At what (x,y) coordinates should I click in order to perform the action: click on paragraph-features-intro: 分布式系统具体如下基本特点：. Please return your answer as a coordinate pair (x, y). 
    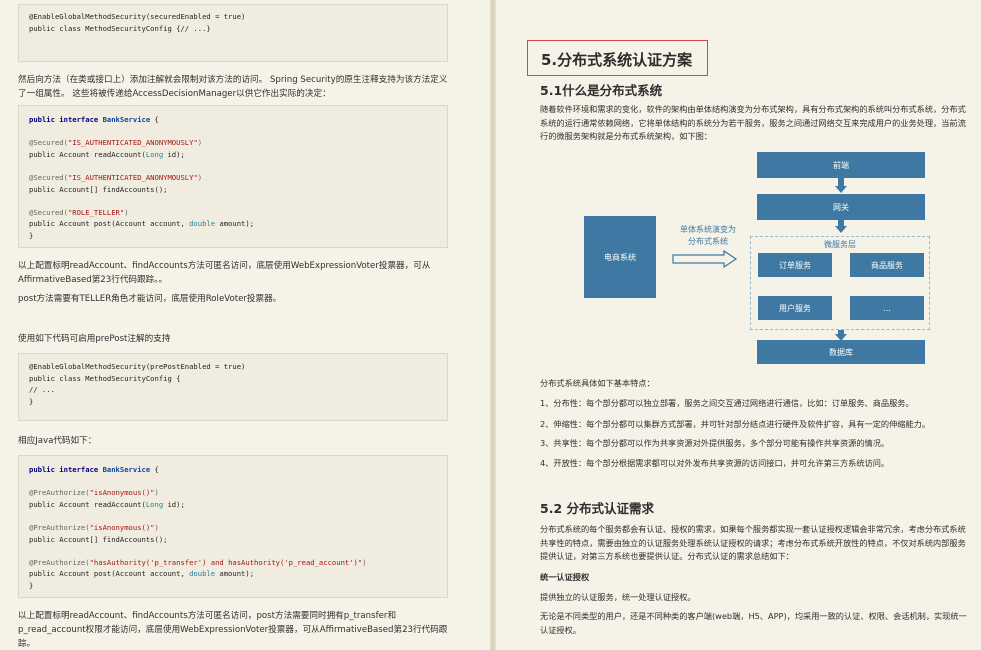
    Looking at the image, I should click on (597, 383).